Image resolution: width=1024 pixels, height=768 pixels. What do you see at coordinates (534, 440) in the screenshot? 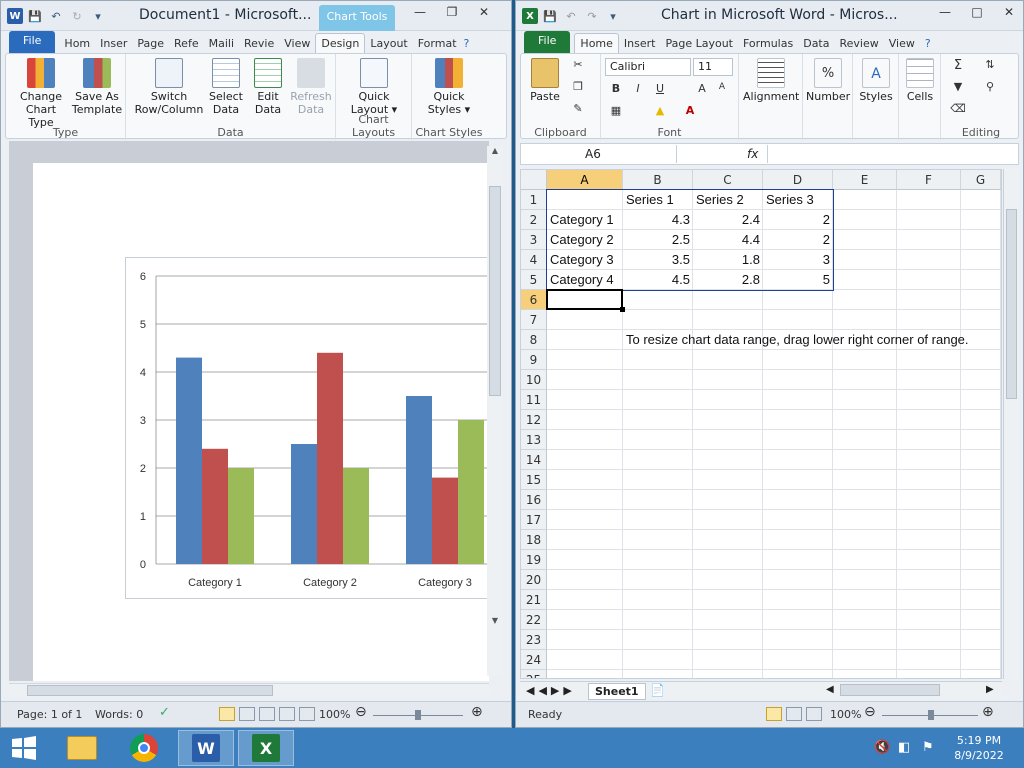
I see `row-header-13: 13` at bounding box center [534, 440].